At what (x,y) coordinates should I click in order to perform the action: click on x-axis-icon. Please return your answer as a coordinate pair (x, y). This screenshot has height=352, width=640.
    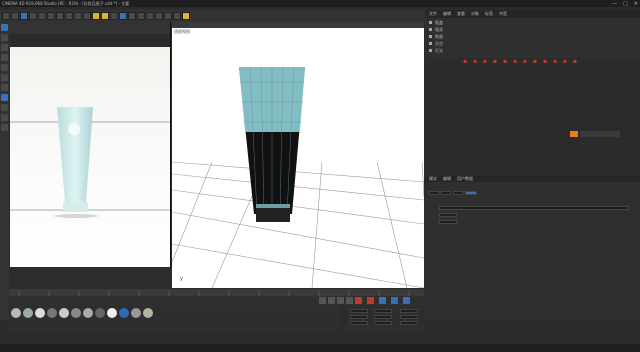
    Looking at the image, I should click on (60, 16).